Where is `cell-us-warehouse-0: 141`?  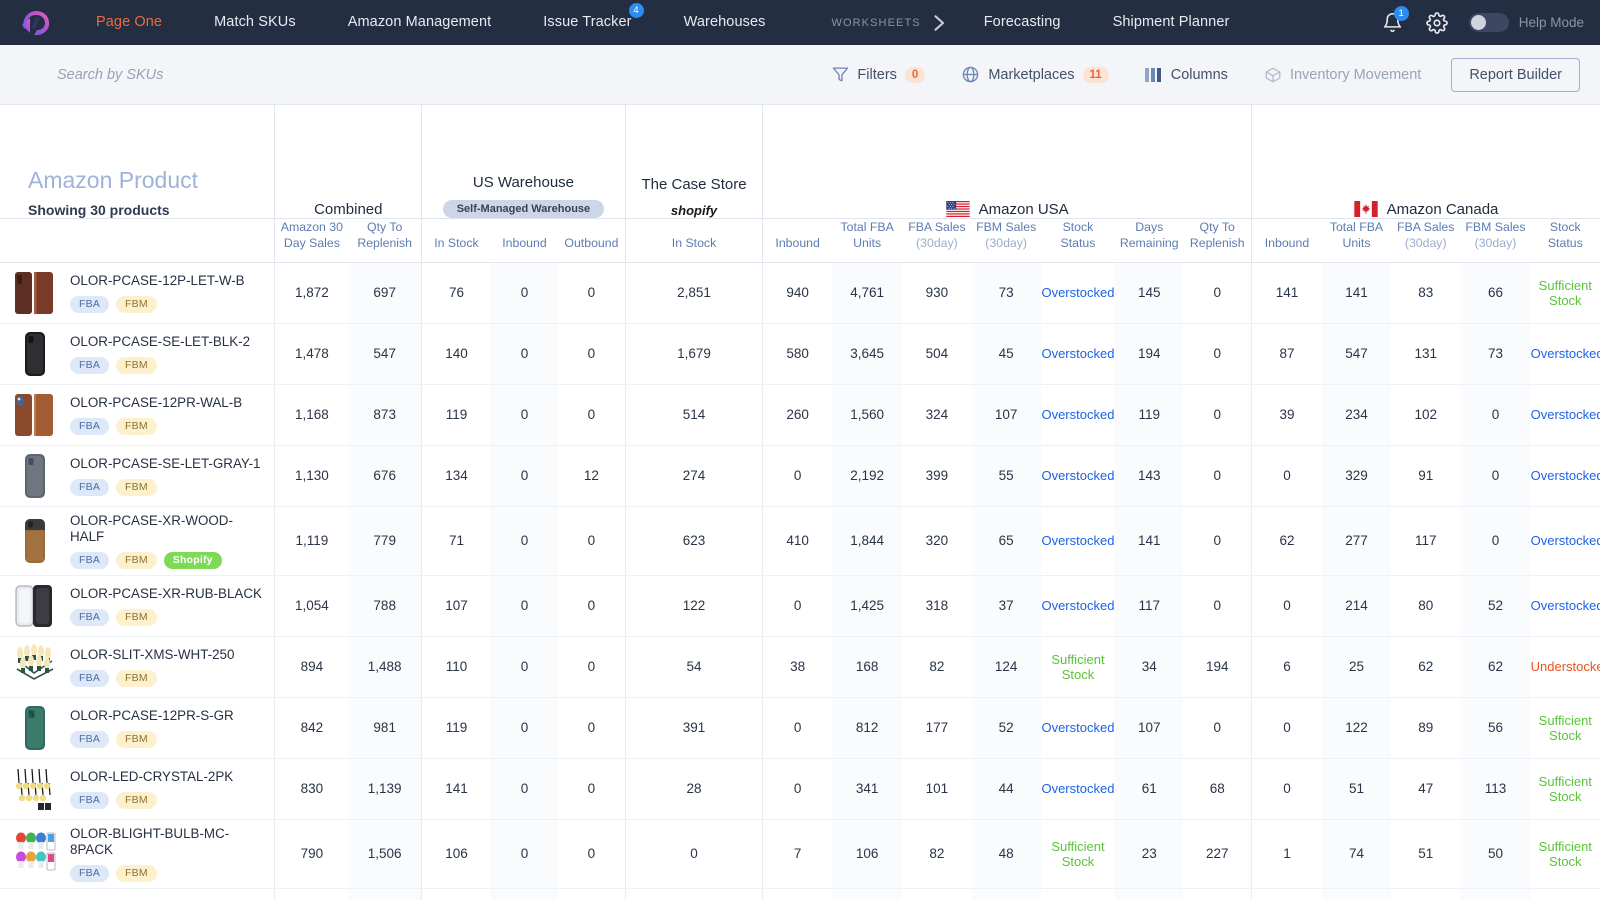
cell-us-warehouse-0: 141 is located at coordinates (456, 789).